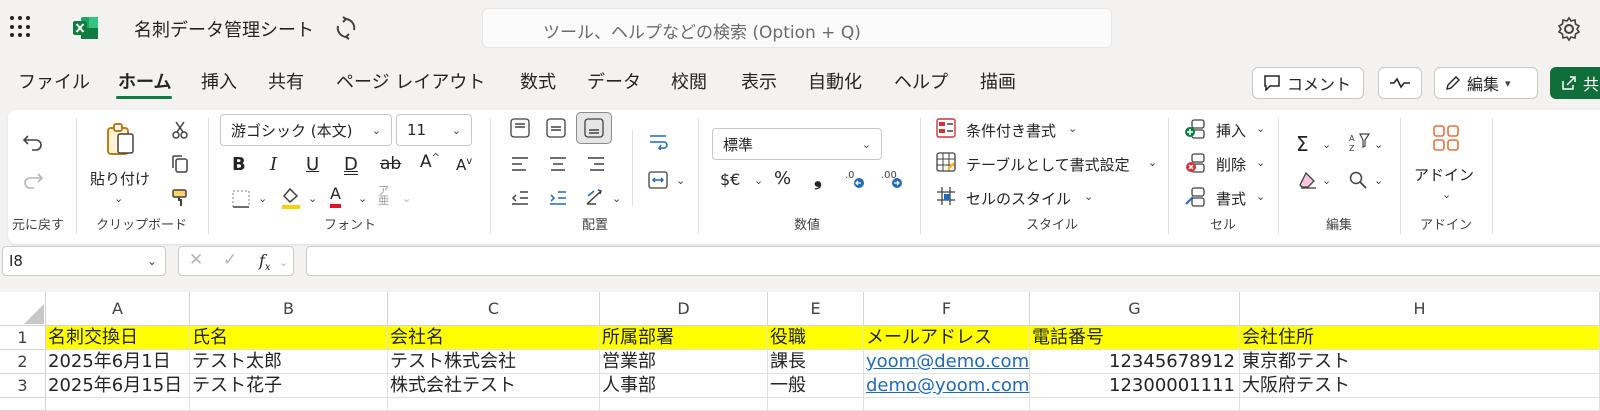 The image size is (1600, 411). Describe the element at coordinates (538, 81) in the screenshot. I see `tab-formulas: 数式` at that location.